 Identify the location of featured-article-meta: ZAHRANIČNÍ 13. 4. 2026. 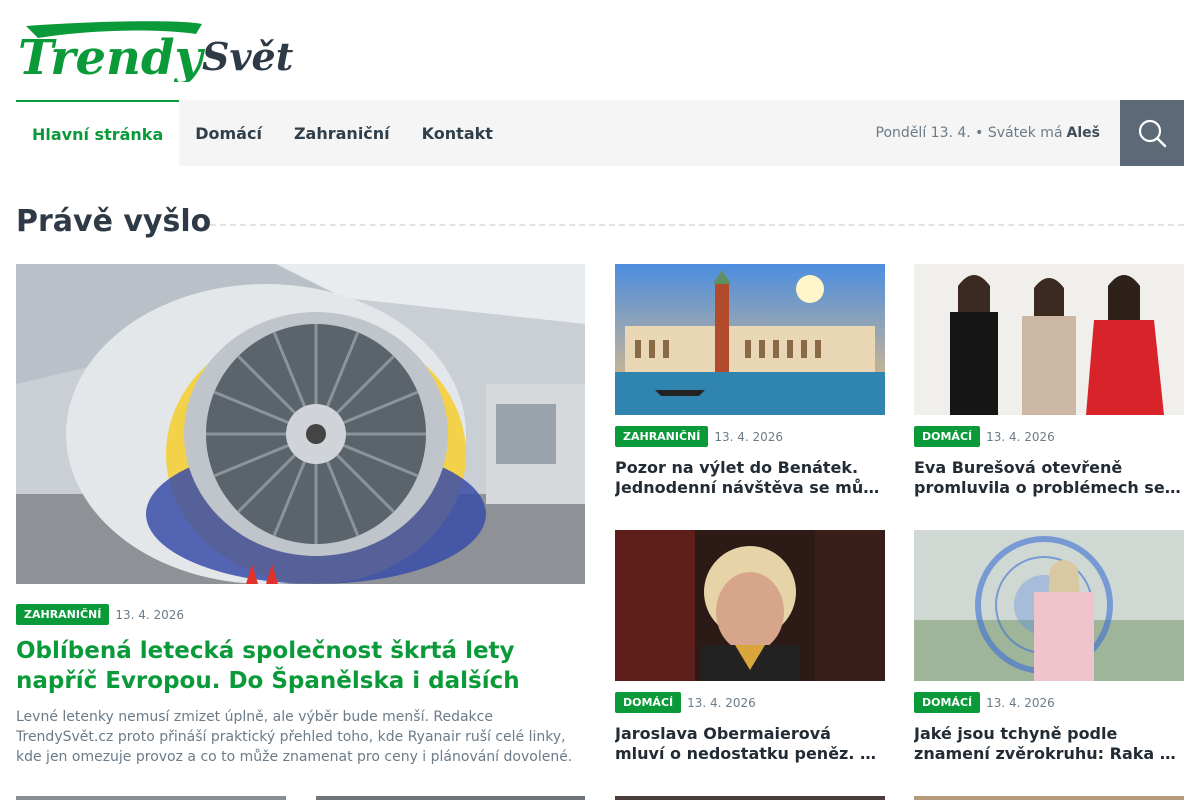
(100, 614).